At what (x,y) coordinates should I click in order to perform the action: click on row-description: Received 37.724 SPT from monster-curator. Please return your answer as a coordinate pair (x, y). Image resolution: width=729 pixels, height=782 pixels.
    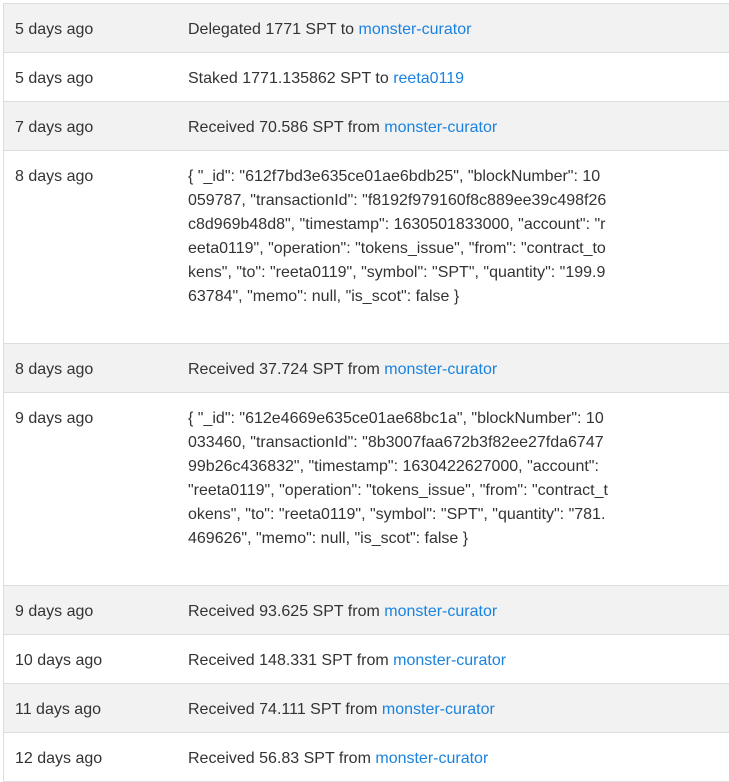
    Looking at the image, I should click on (458, 375).